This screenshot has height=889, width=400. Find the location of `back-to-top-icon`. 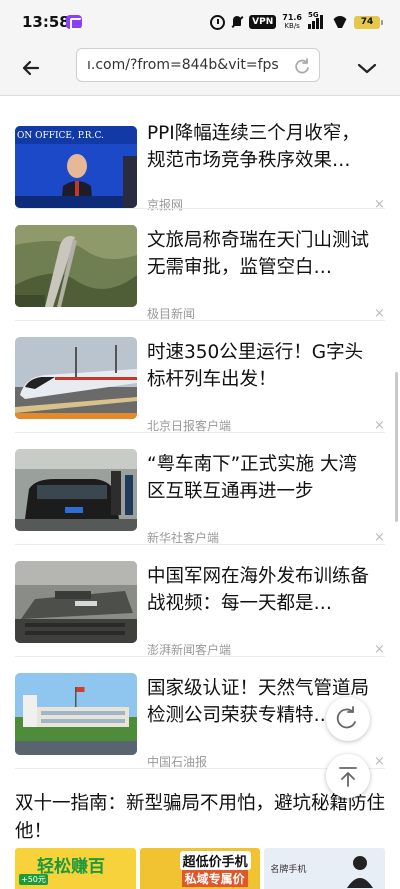

back-to-top-icon is located at coordinates (348, 777).